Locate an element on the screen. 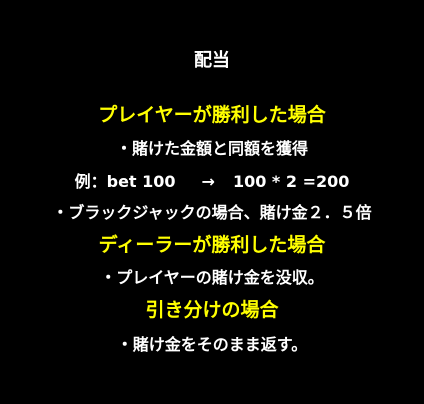  example-result: 100 * 2 =200 is located at coordinates (291, 181).